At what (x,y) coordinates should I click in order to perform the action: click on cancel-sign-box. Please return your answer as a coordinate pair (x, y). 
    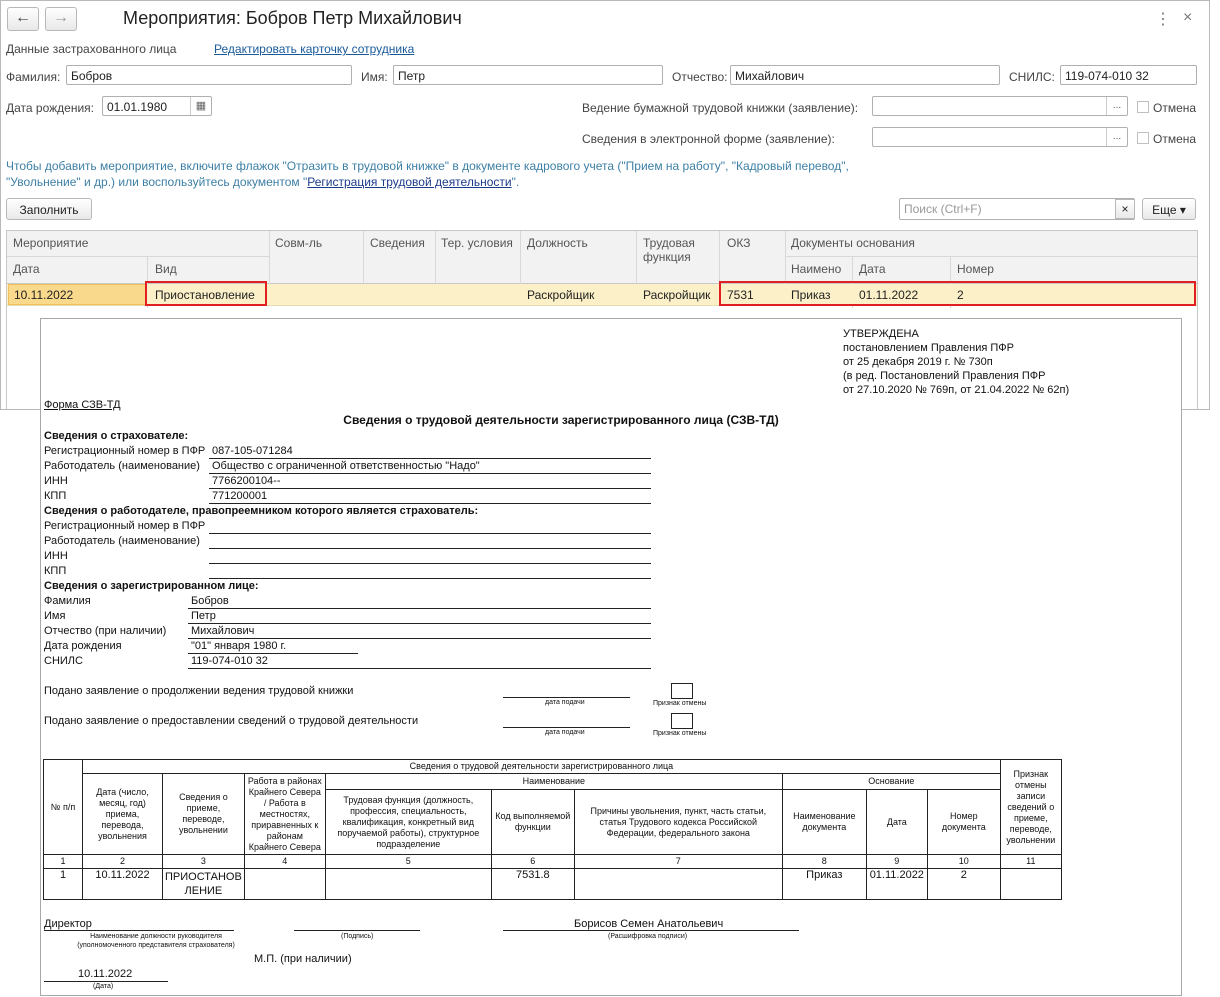
    Looking at the image, I should click on (682, 721).